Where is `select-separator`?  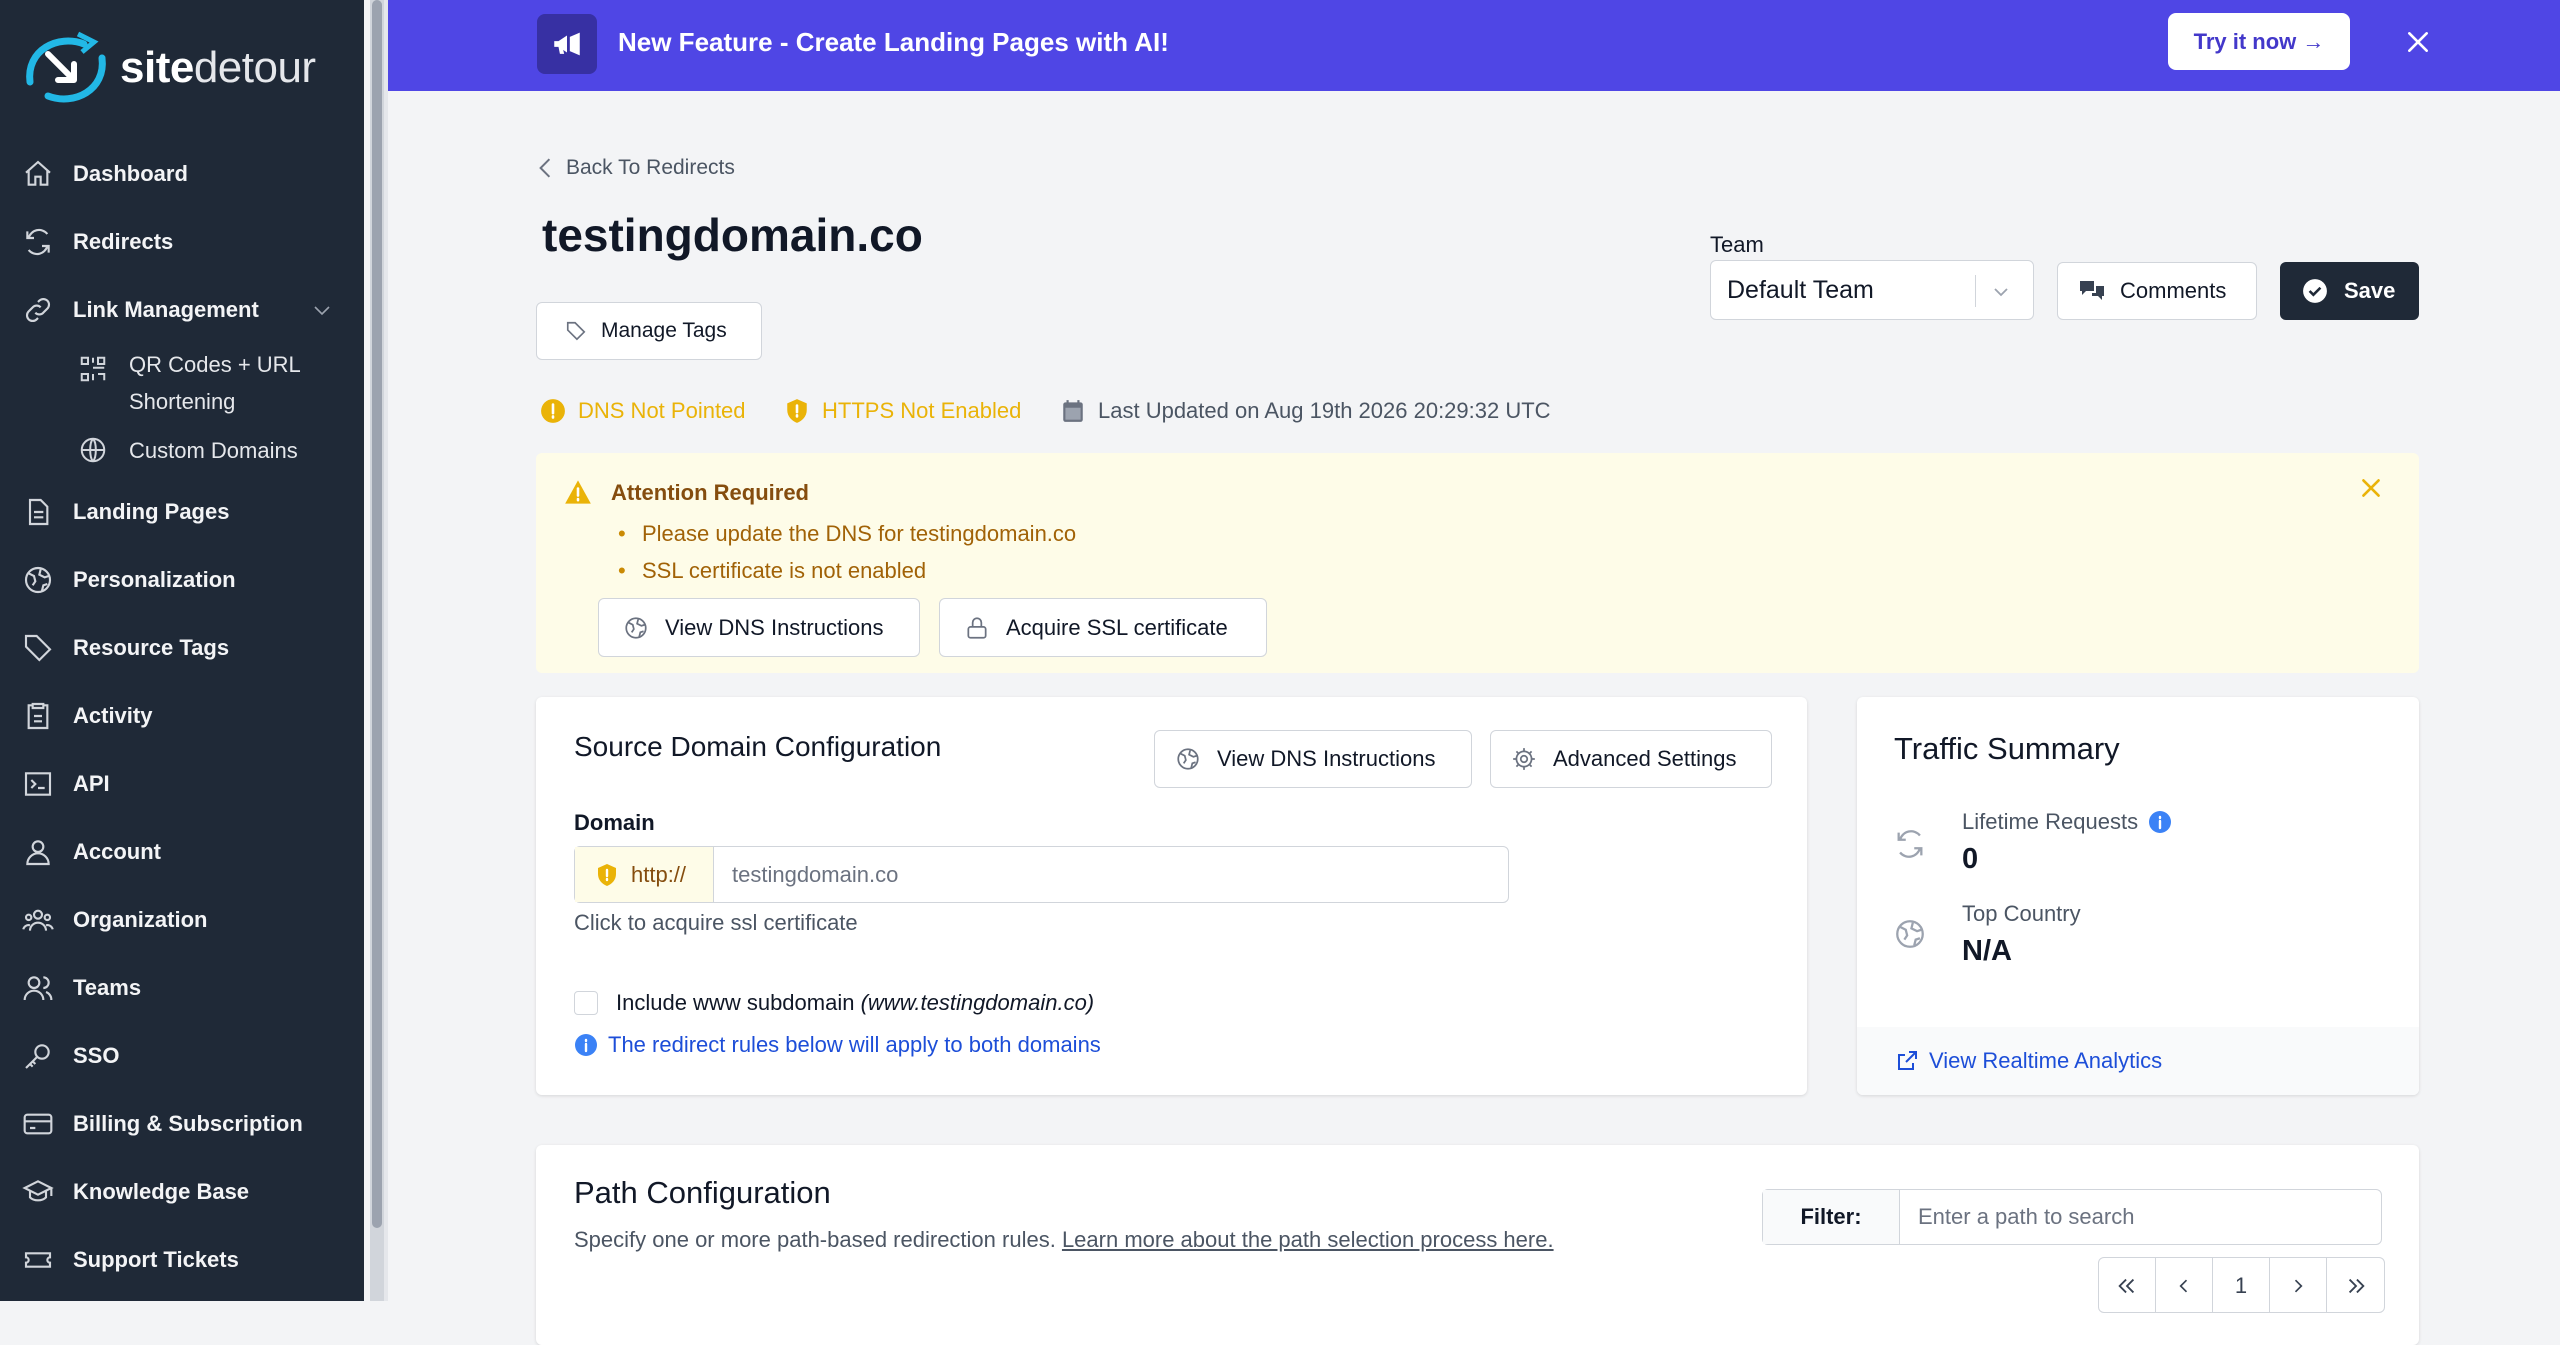 select-separator is located at coordinates (1975, 291).